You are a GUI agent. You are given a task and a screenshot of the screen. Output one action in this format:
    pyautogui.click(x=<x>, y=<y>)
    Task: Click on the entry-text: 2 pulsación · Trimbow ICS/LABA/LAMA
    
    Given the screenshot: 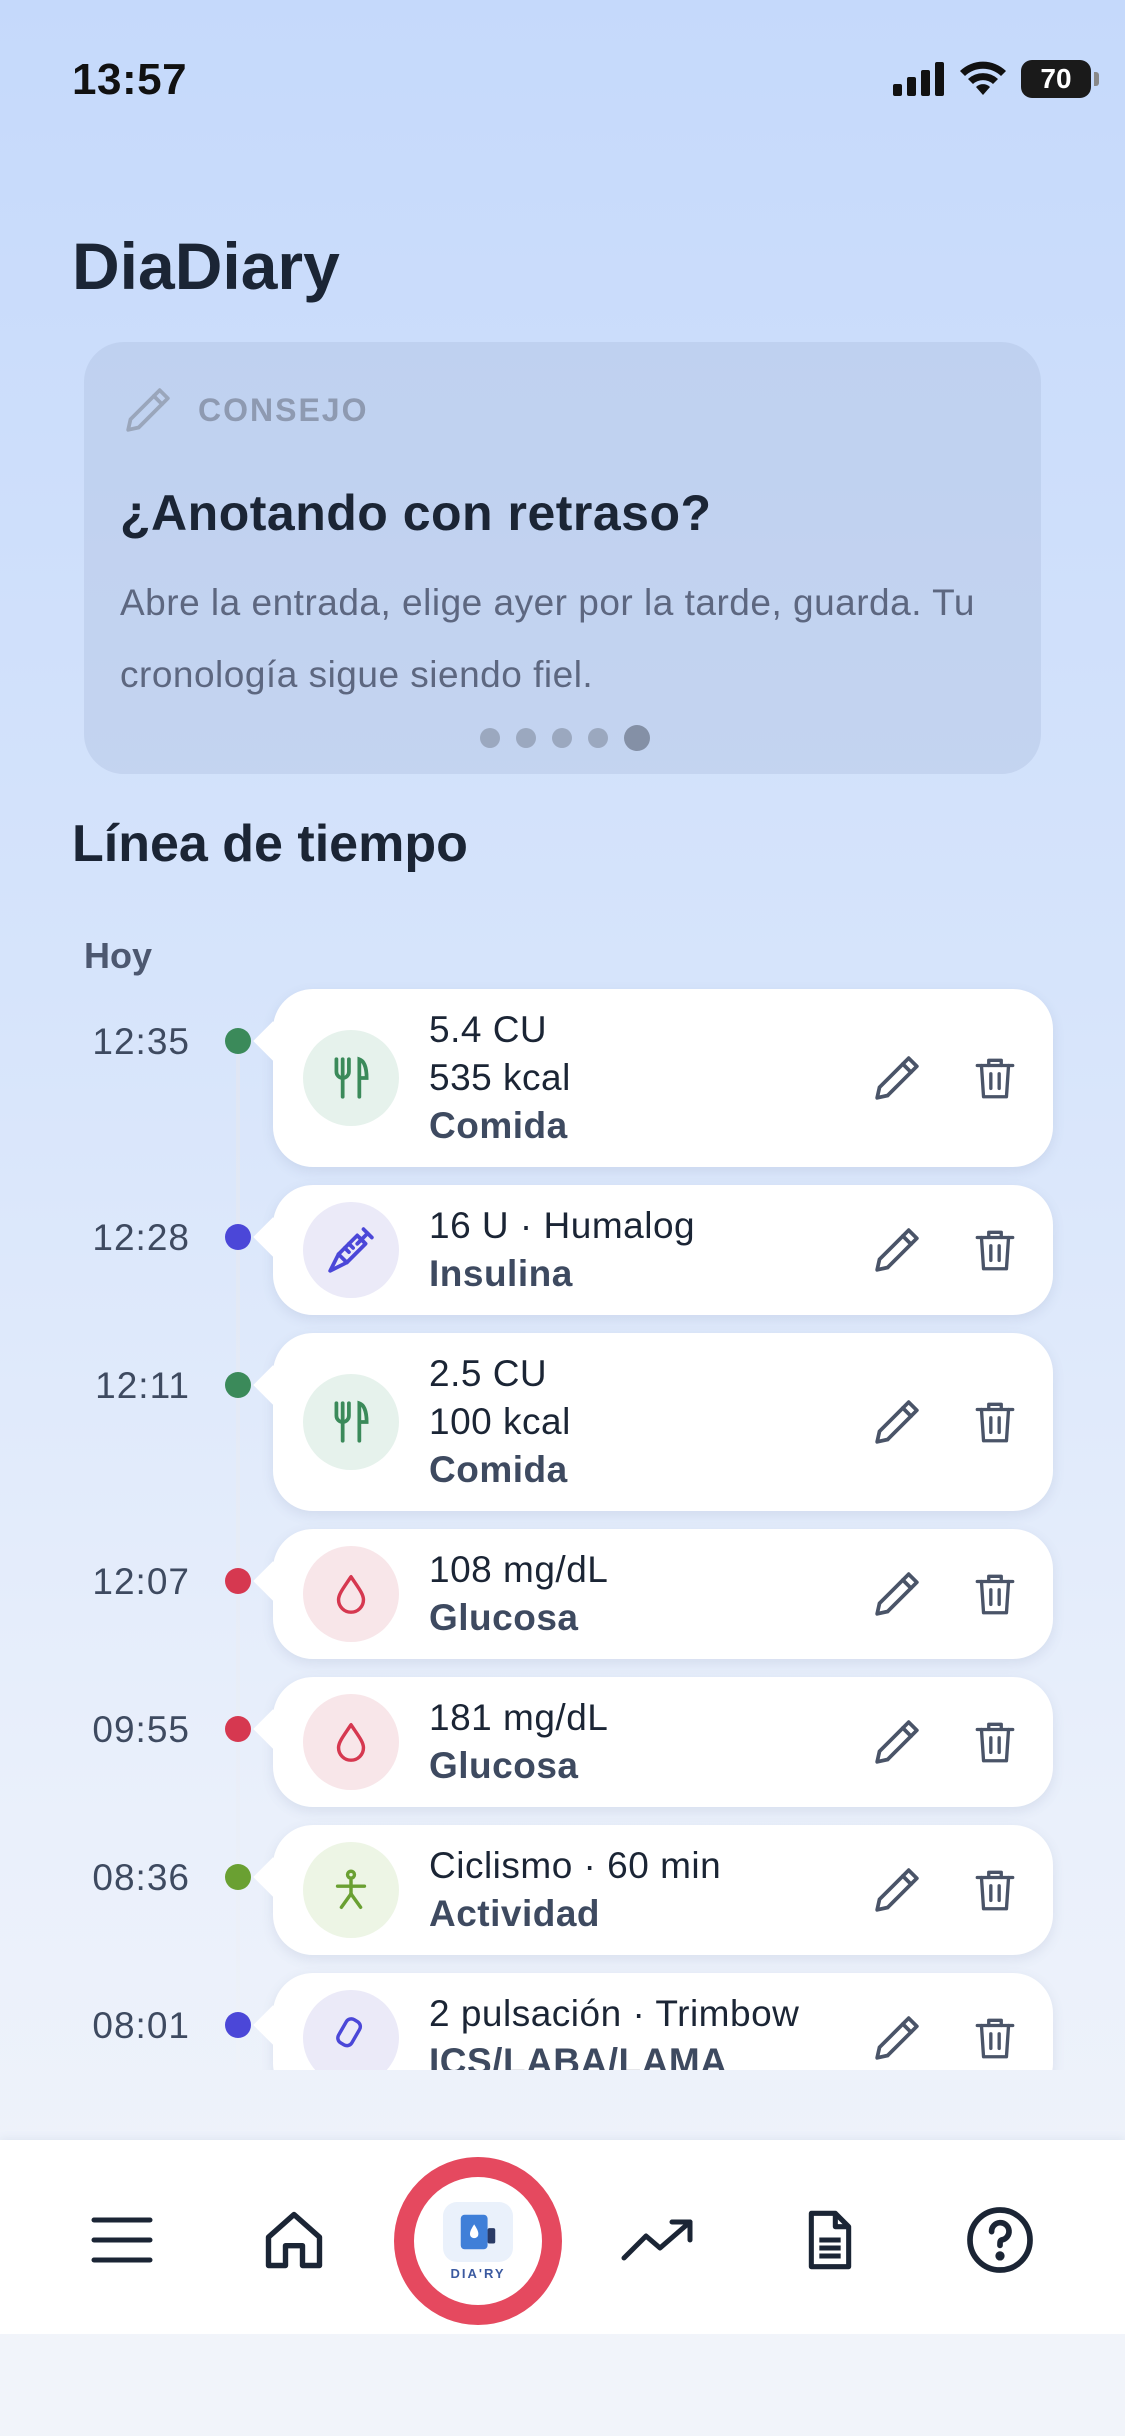 What is the action you would take?
    pyautogui.click(x=614, y=2030)
    